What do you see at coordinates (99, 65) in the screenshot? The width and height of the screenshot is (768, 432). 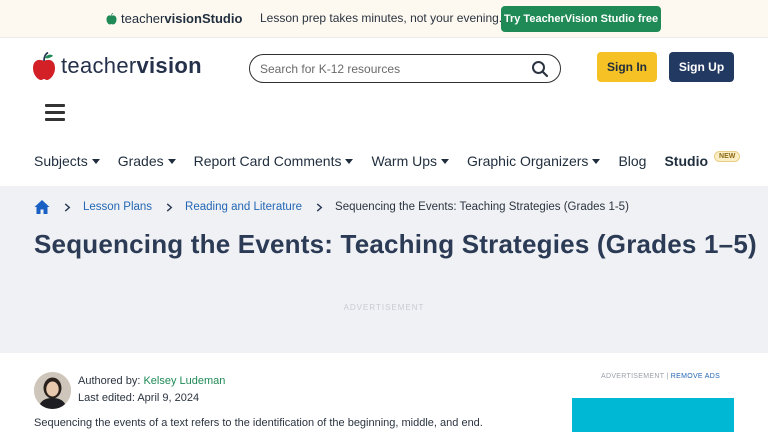 I see `logo-text-regular: teacher` at bounding box center [99, 65].